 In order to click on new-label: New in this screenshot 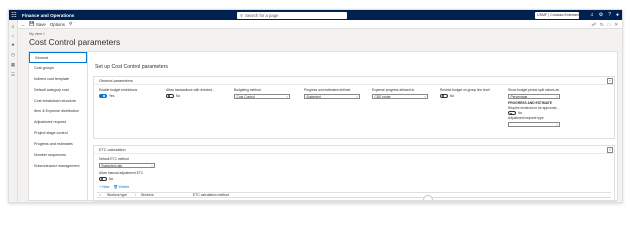, I will do `click(106, 187)`.